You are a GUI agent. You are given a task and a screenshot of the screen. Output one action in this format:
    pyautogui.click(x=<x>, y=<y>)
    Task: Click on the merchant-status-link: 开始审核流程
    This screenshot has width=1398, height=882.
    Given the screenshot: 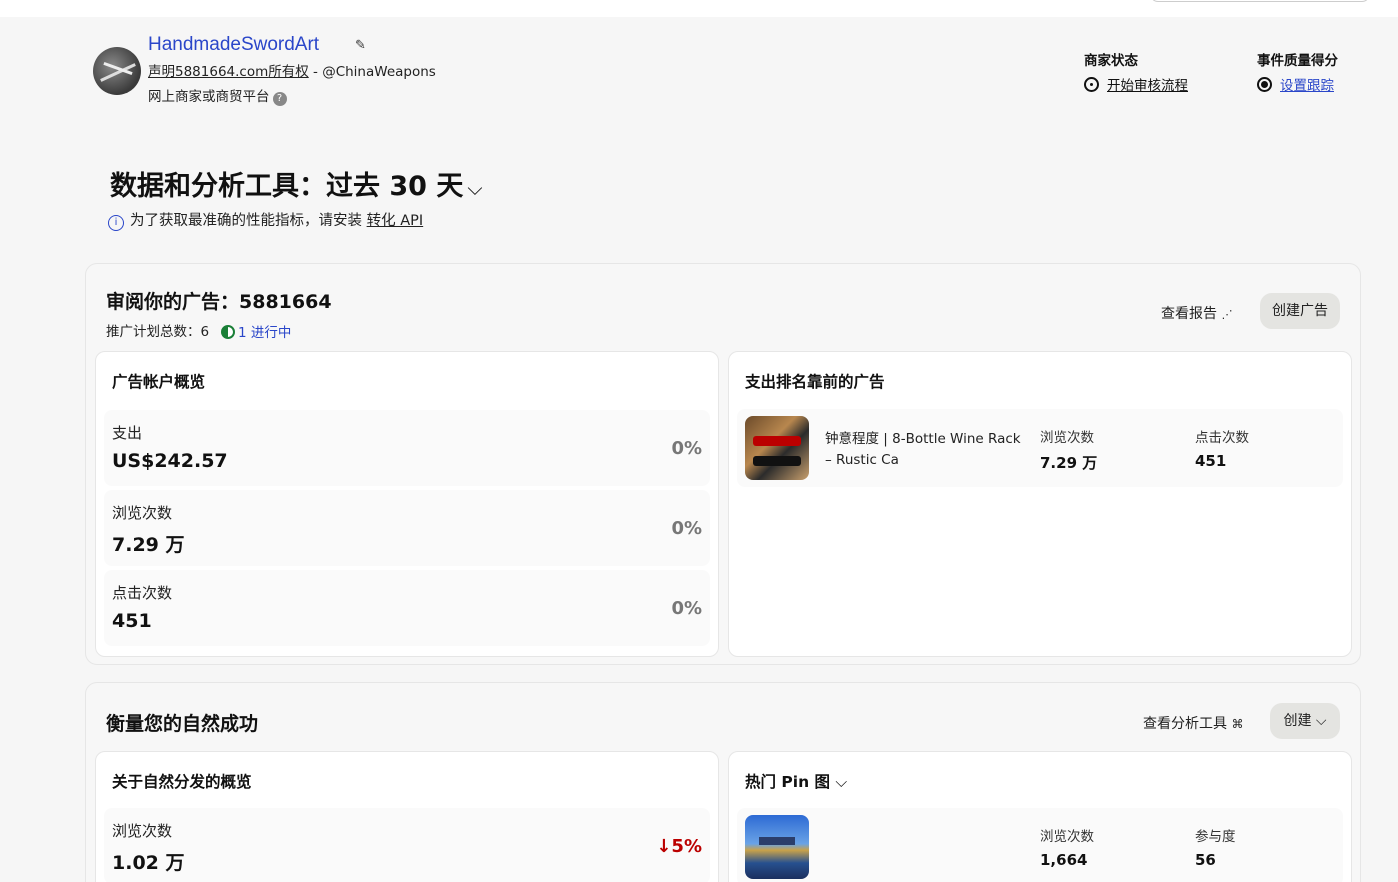 What is the action you would take?
    pyautogui.click(x=1147, y=86)
    